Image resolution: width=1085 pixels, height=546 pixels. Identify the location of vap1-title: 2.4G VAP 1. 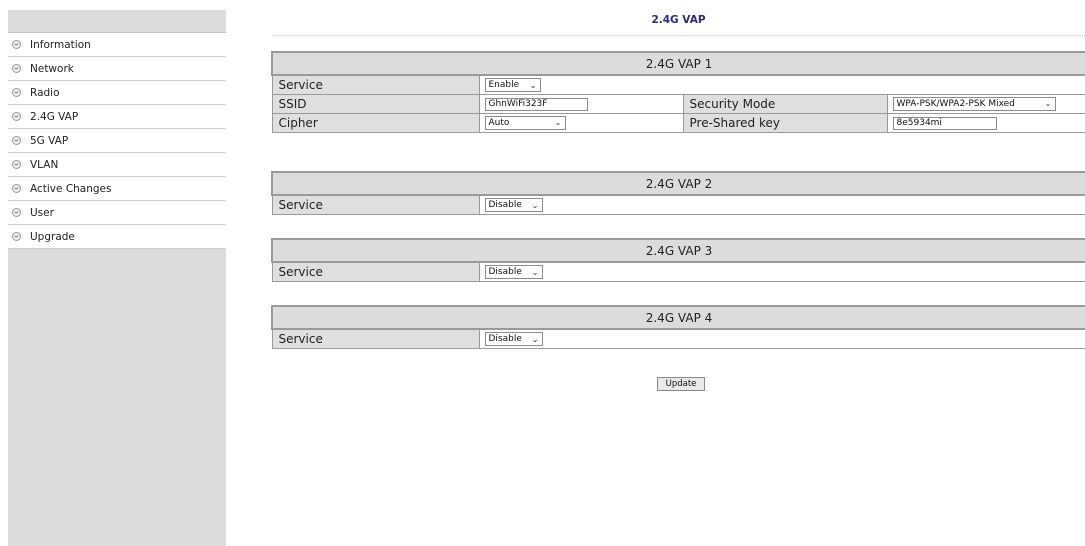
(677, 63).